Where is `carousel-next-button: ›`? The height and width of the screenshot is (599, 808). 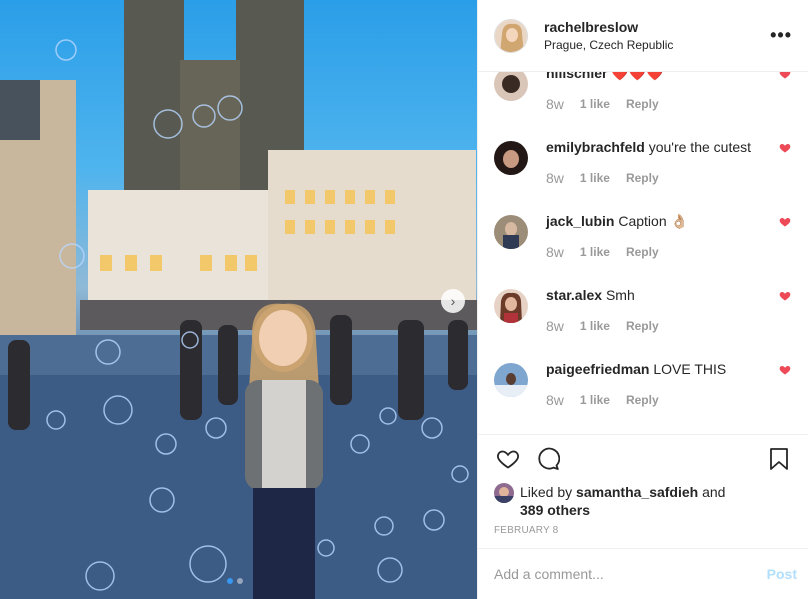 carousel-next-button: › is located at coordinates (453, 301).